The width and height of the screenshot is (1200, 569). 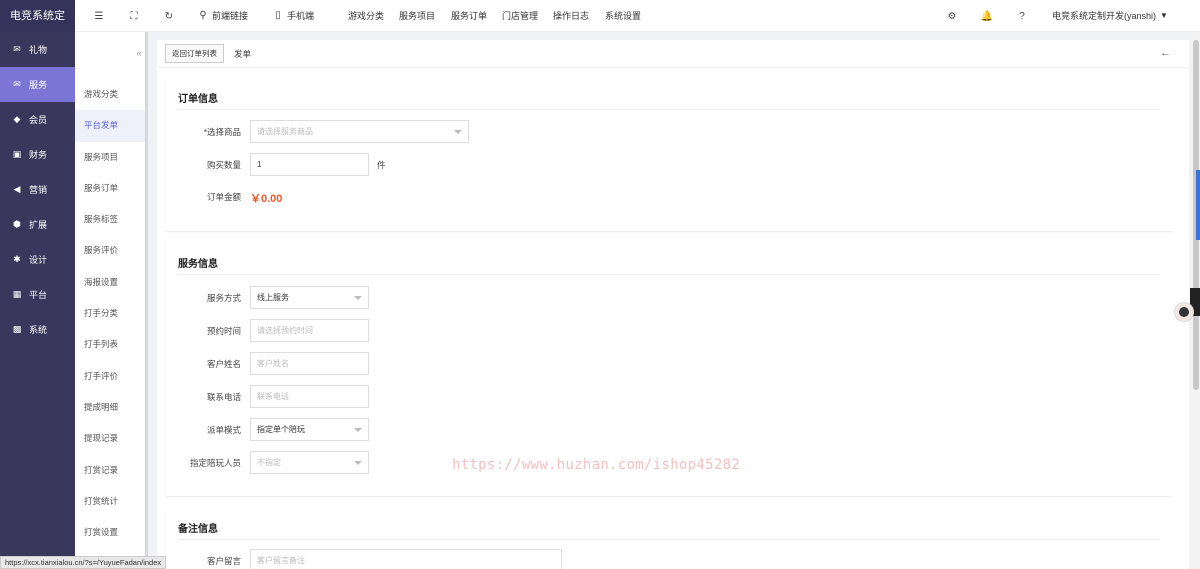 What do you see at coordinates (17, 294) in the screenshot?
I see `platform-icon: ▦` at bounding box center [17, 294].